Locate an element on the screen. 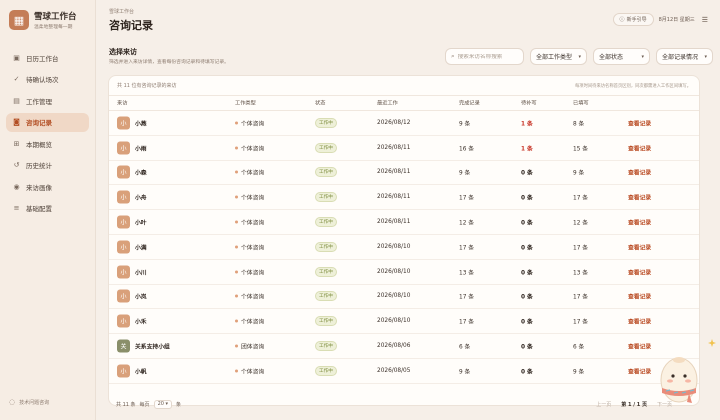 The width and height of the screenshot is (720, 420). table-row: 小小川 个体咨询 工作中 2026/08/10 13 条 0 条 13 条 查看记录 is located at coordinates (404, 272).